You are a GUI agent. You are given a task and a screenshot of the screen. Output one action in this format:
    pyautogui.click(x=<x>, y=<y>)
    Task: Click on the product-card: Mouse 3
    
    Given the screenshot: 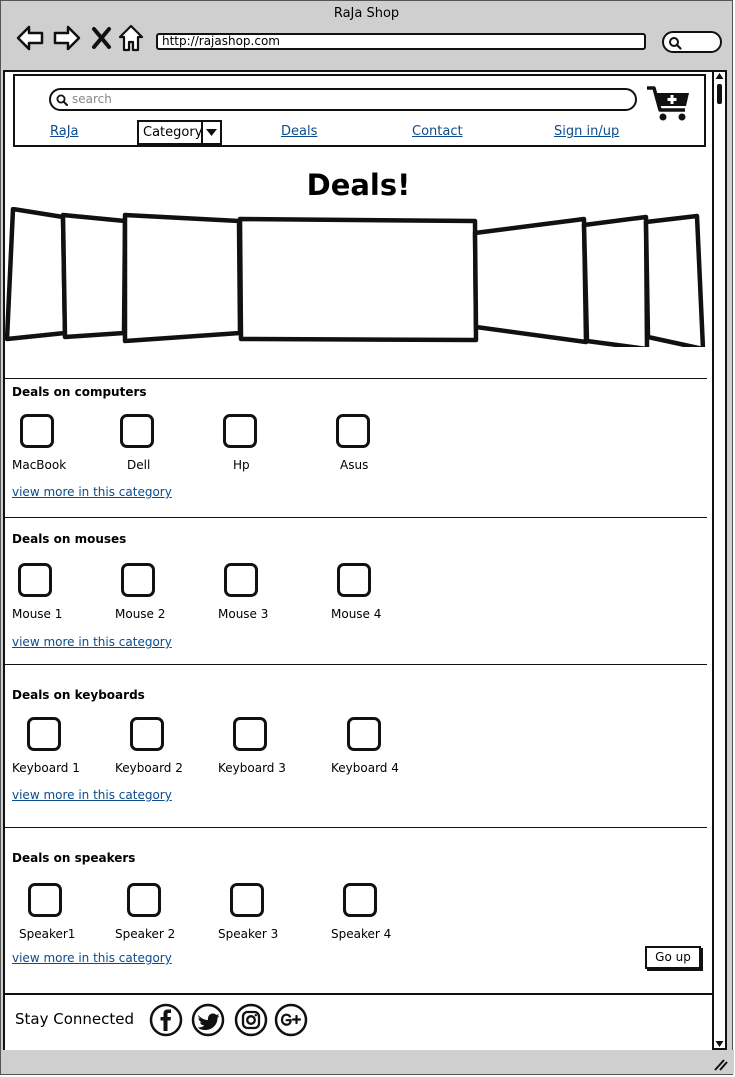 What is the action you would take?
    pyautogui.click(x=243, y=592)
    